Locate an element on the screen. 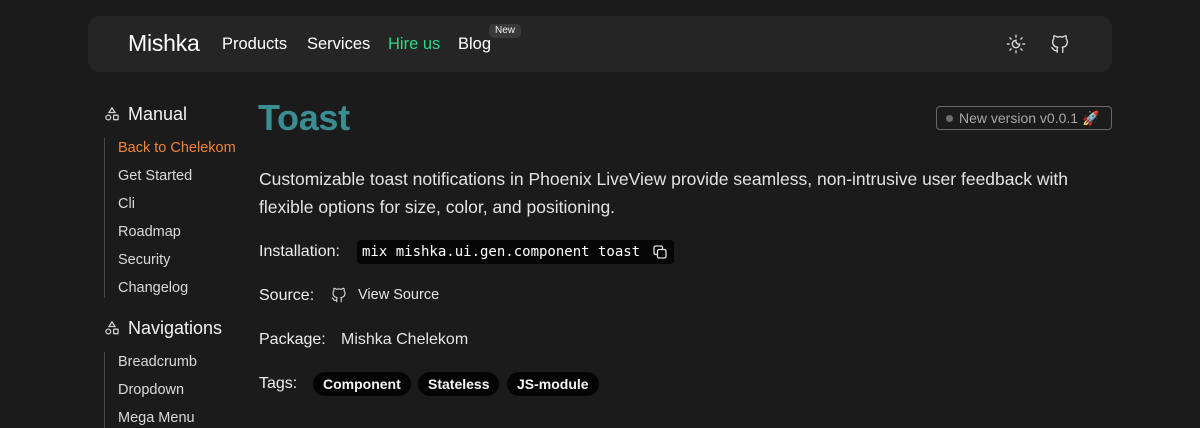 The image size is (1200, 428). sidebar-item-dropdown: Dropdown is located at coordinates (151, 390).